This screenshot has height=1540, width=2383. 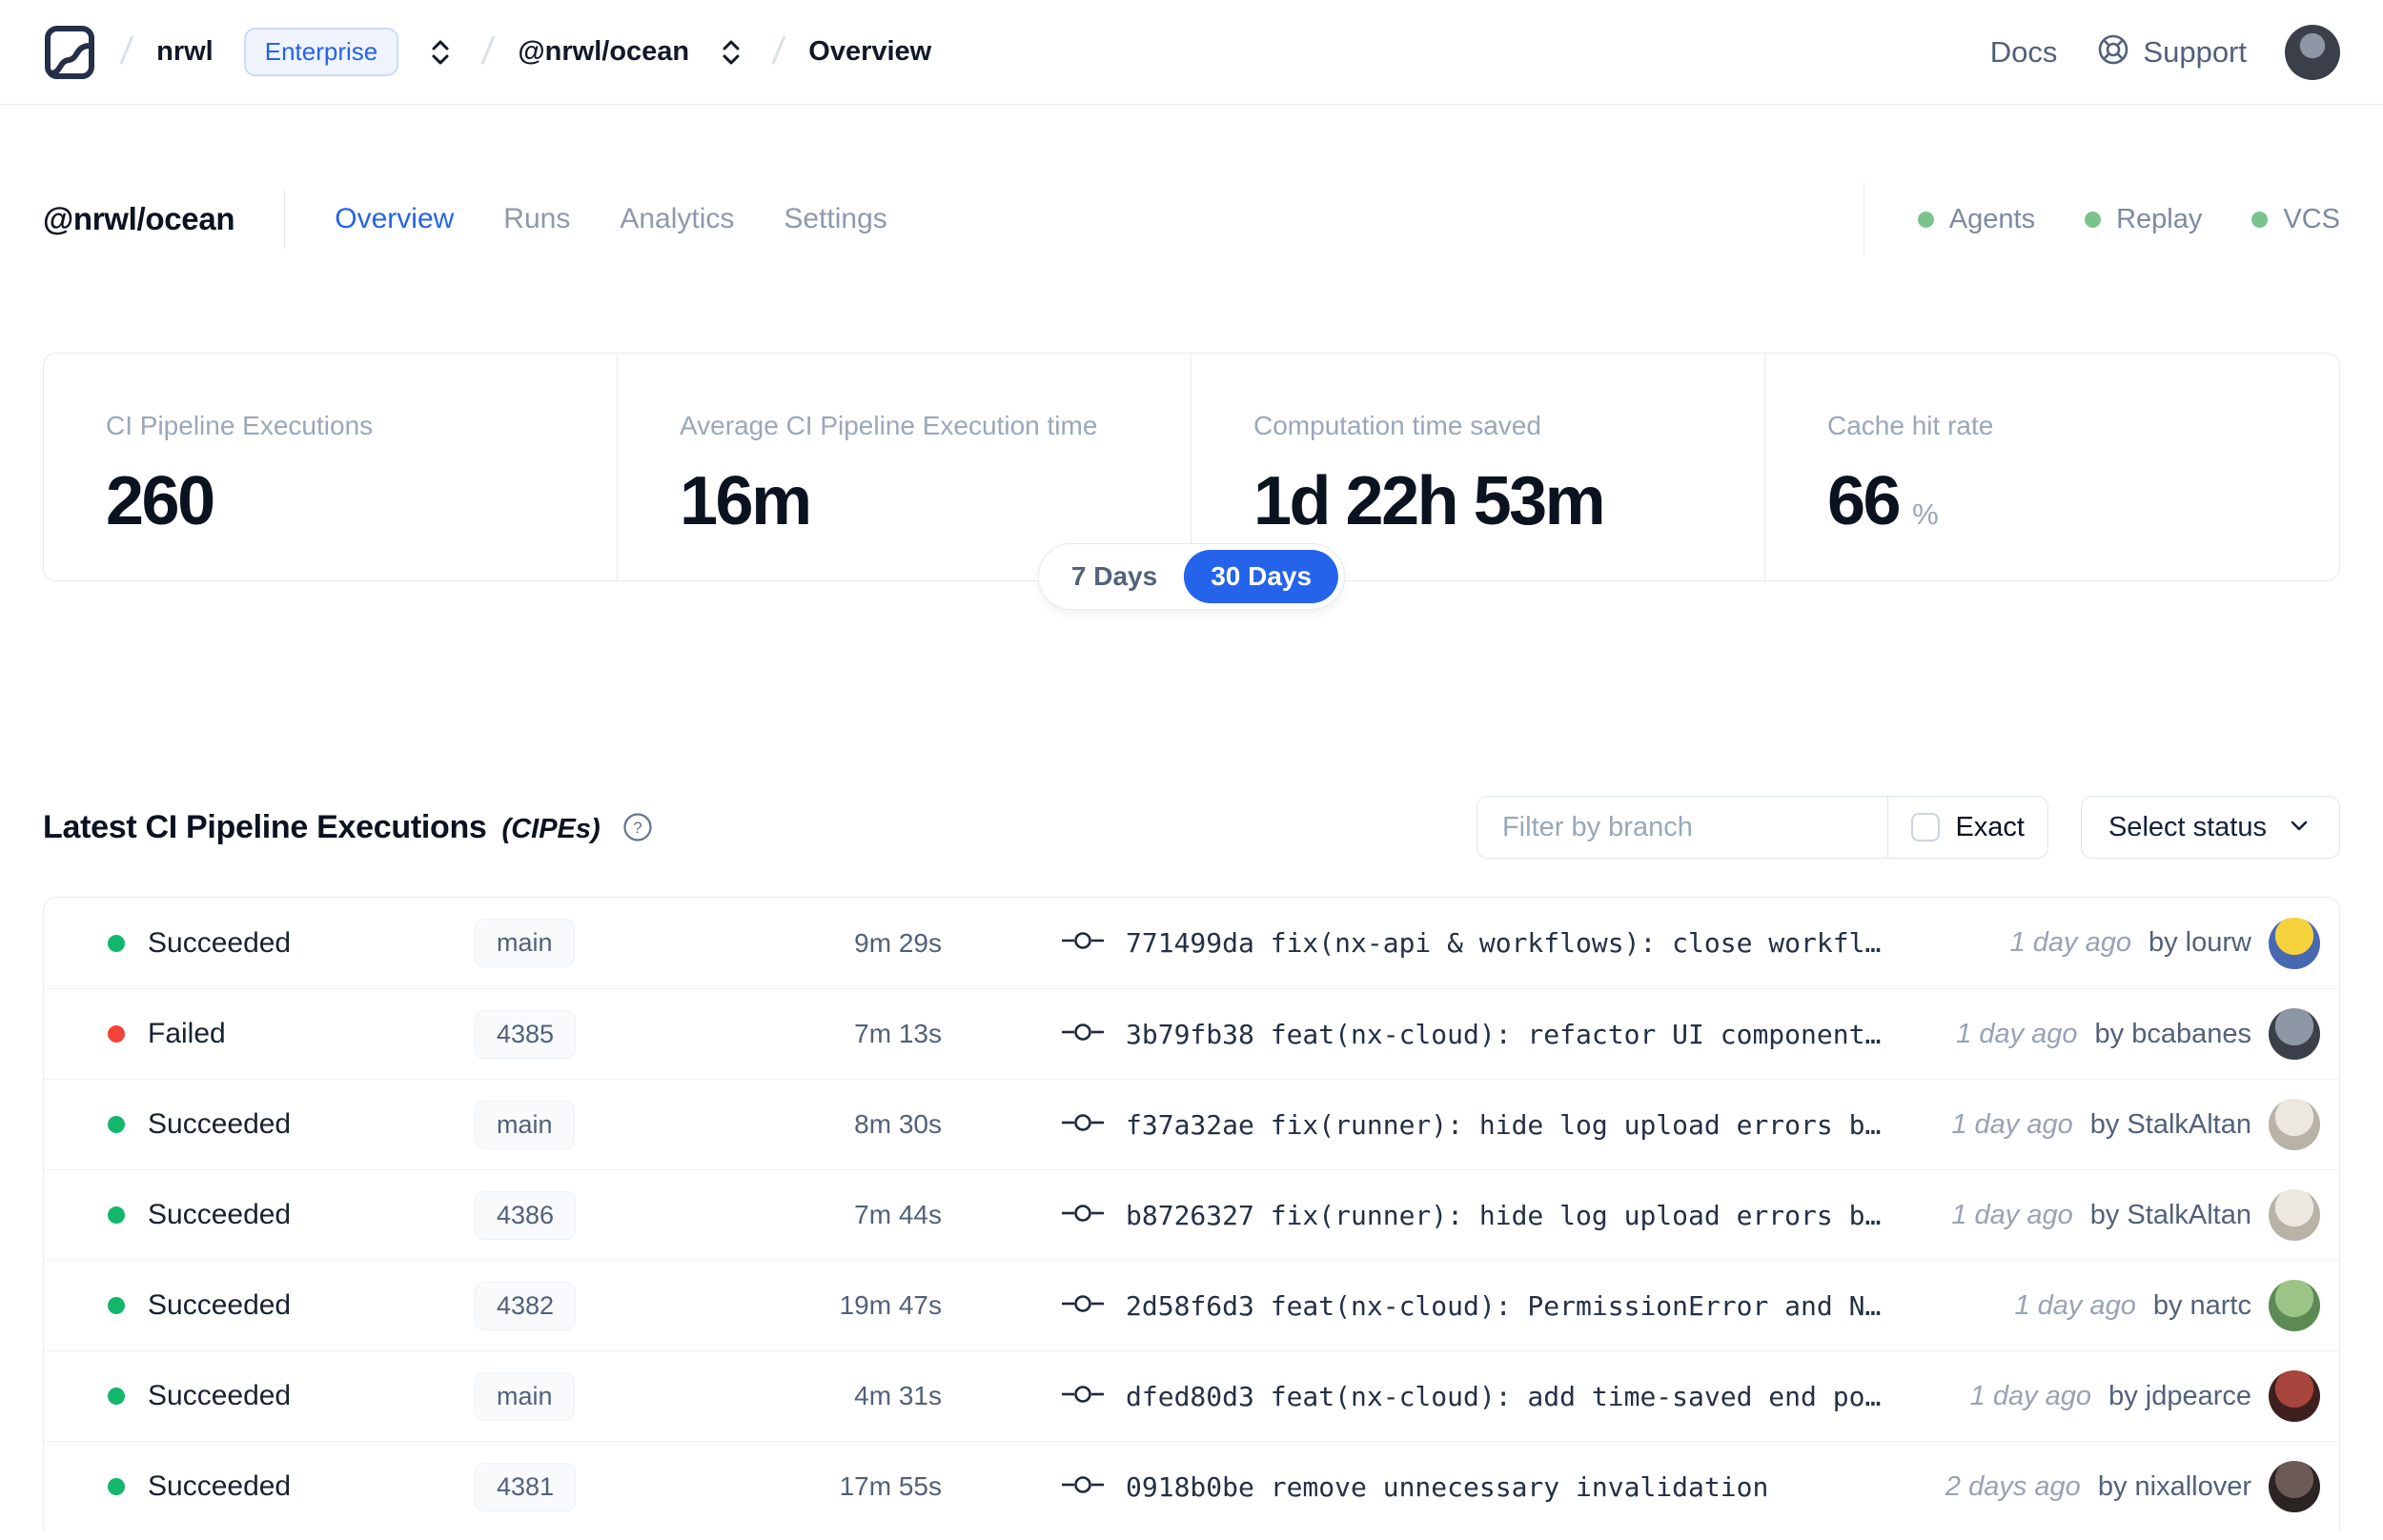 I want to click on exact-toggle: Exact, so click(x=1967, y=827).